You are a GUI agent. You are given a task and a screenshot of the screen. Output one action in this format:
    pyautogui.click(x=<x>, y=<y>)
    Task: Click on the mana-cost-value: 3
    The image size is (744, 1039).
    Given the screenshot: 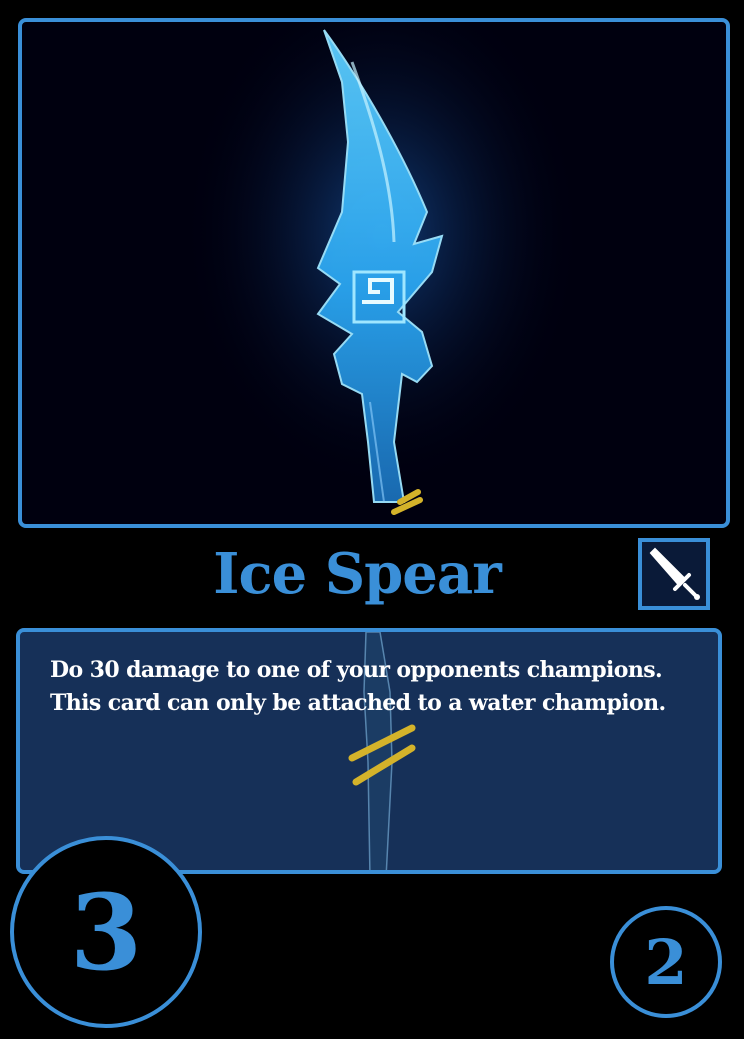 What is the action you would take?
    pyautogui.click(x=106, y=932)
    